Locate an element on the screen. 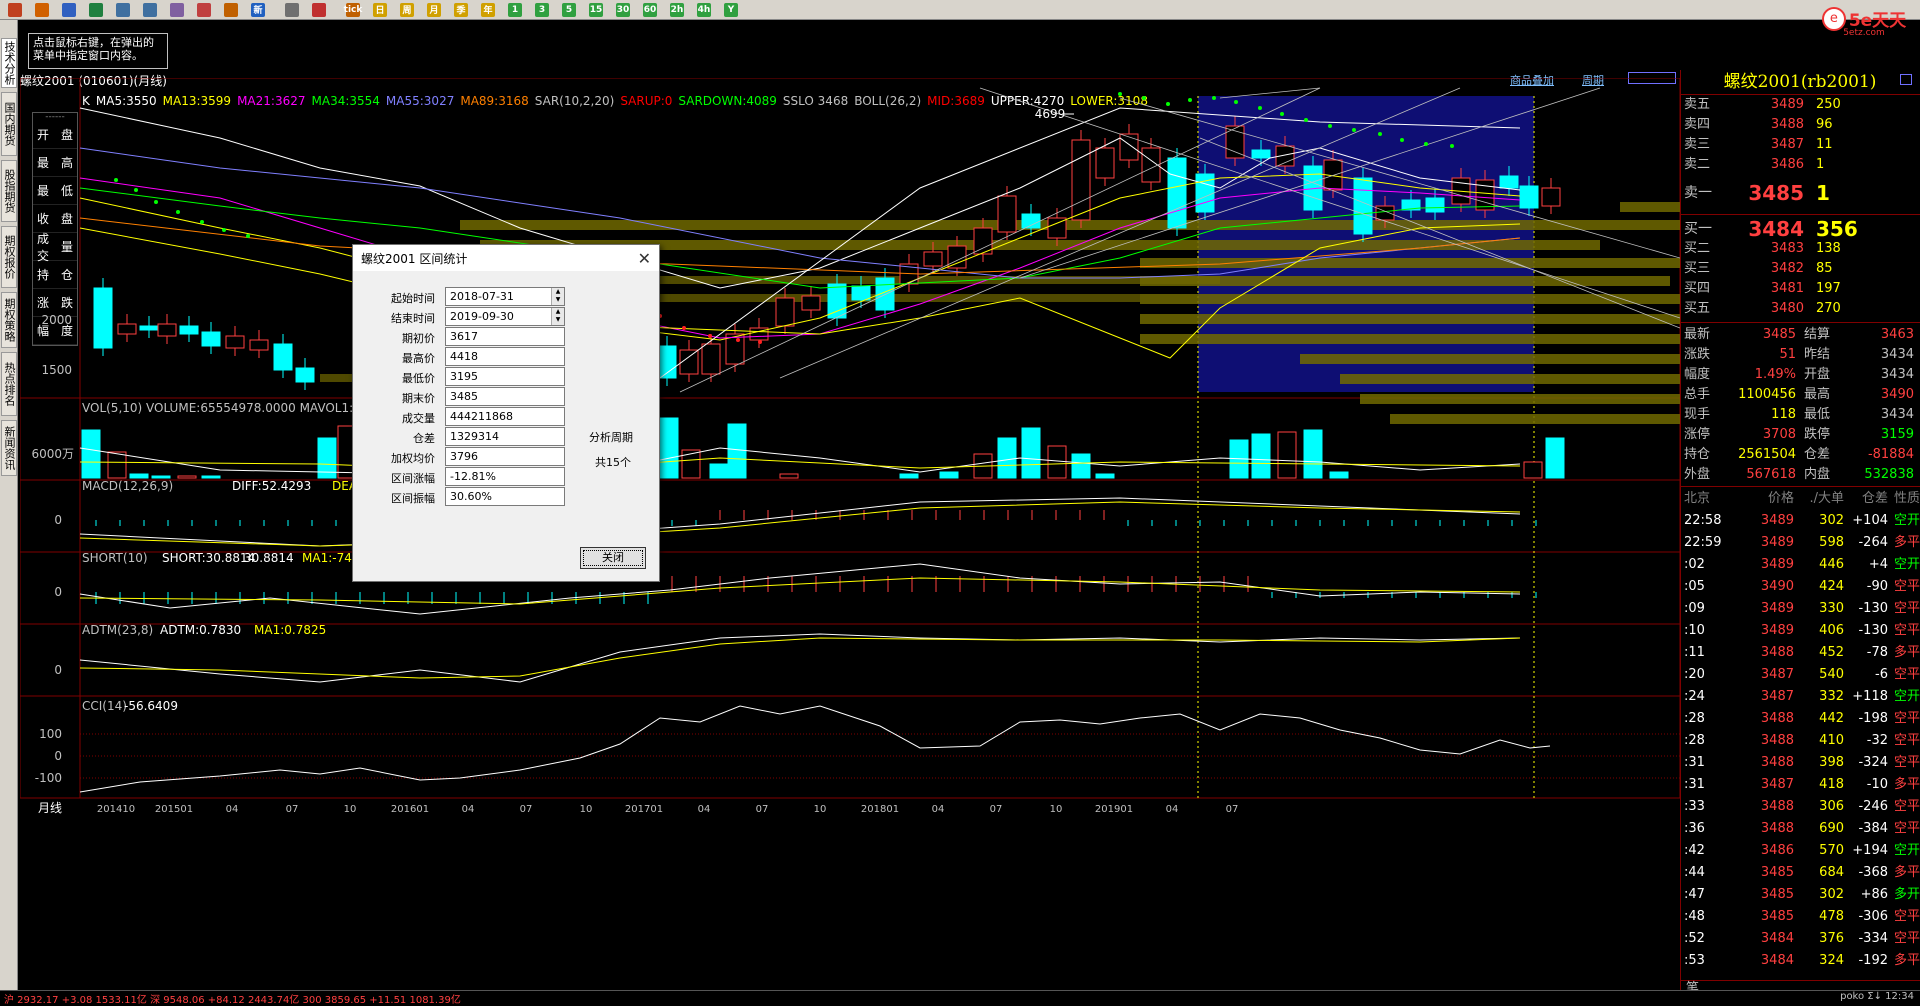 This screenshot has height=1006, width=1920. quote-cell: -334 is located at coordinates (1873, 938).